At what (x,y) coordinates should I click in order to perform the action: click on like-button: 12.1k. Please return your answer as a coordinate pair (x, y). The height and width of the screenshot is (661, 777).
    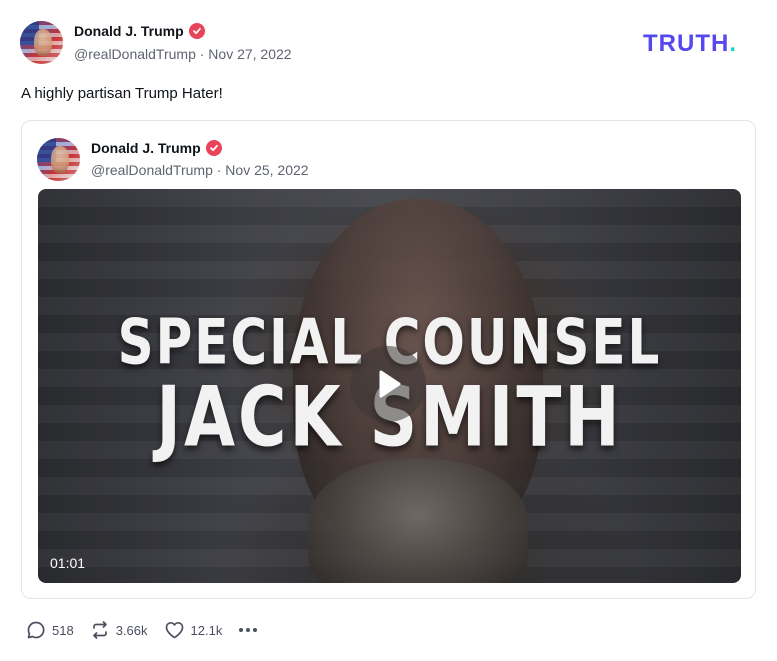
    Looking at the image, I should click on (193, 630).